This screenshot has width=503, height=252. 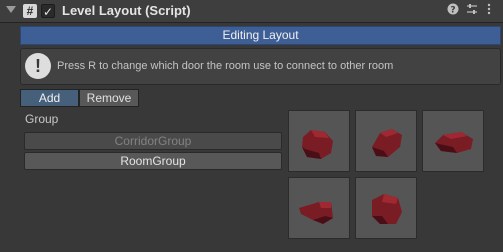 What do you see at coordinates (109, 98) in the screenshot?
I see `tab-remove: Remove` at bounding box center [109, 98].